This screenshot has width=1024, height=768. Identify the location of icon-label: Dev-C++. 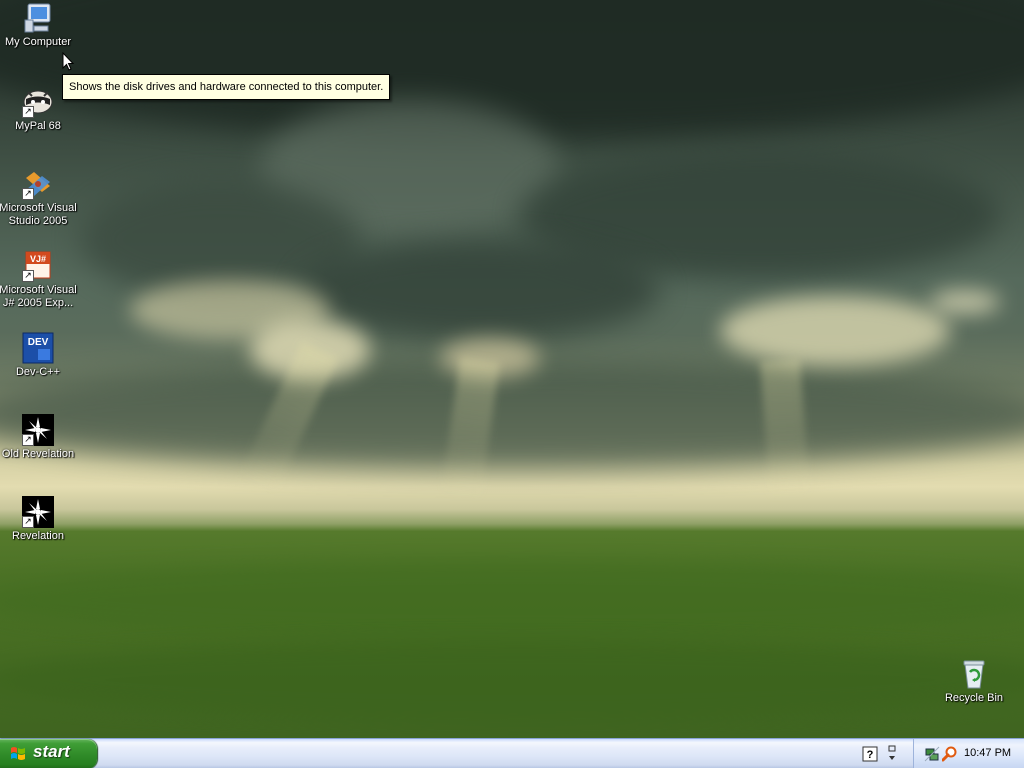
(38, 372).